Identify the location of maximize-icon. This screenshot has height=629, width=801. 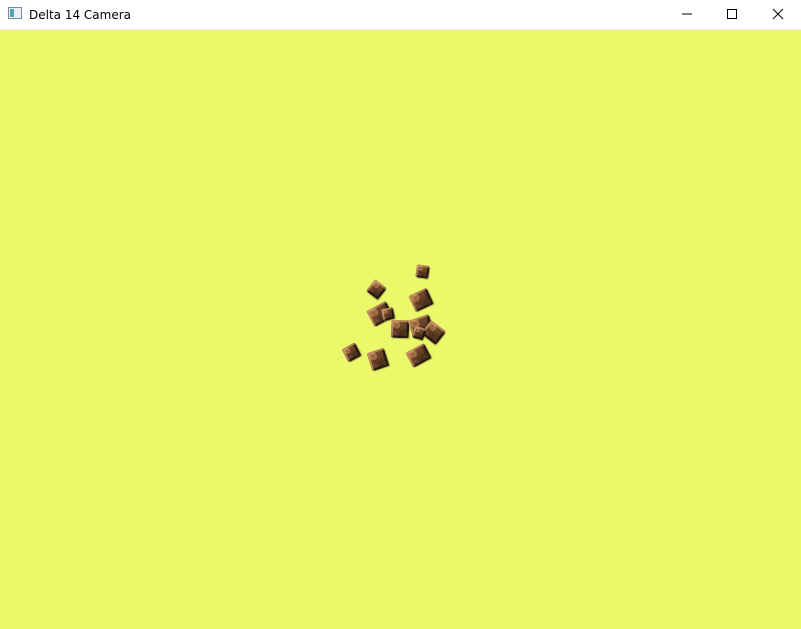
(732, 14).